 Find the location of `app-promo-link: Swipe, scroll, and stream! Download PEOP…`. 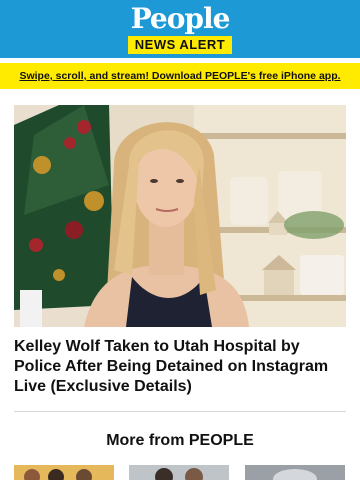

app-promo-link: Swipe, scroll, and stream! Download PEOP… is located at coordinates (180, 76).